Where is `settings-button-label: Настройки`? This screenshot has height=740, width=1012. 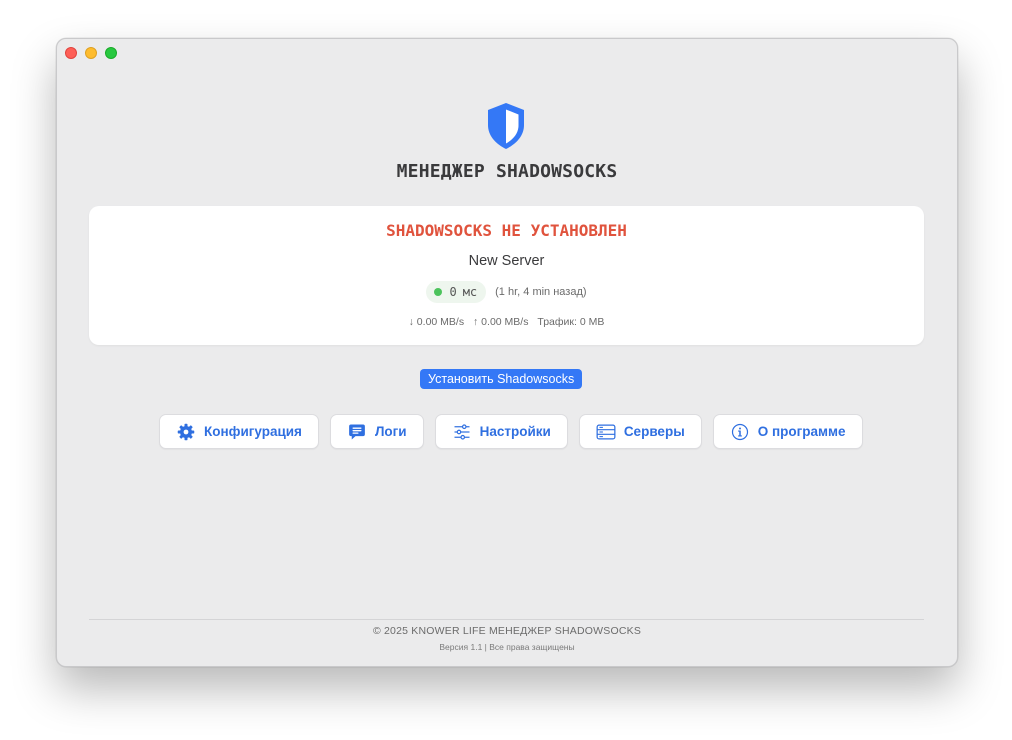
settings-button-label: Настройки is located at coordinates (515, 431).